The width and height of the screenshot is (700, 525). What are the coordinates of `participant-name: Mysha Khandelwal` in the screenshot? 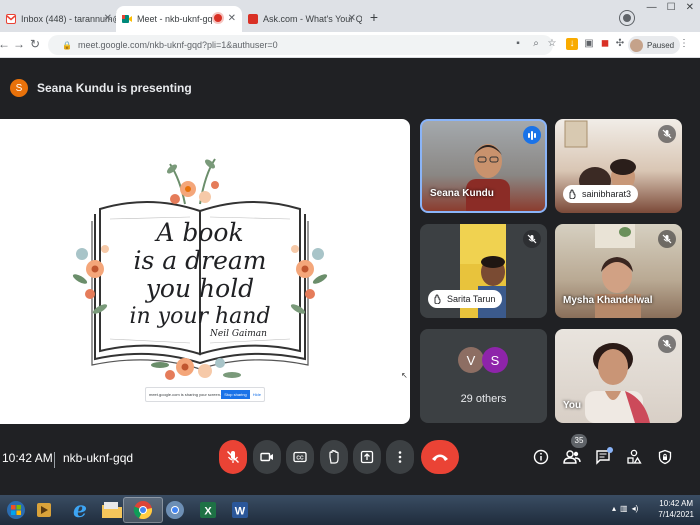 It's located at (608, 300).